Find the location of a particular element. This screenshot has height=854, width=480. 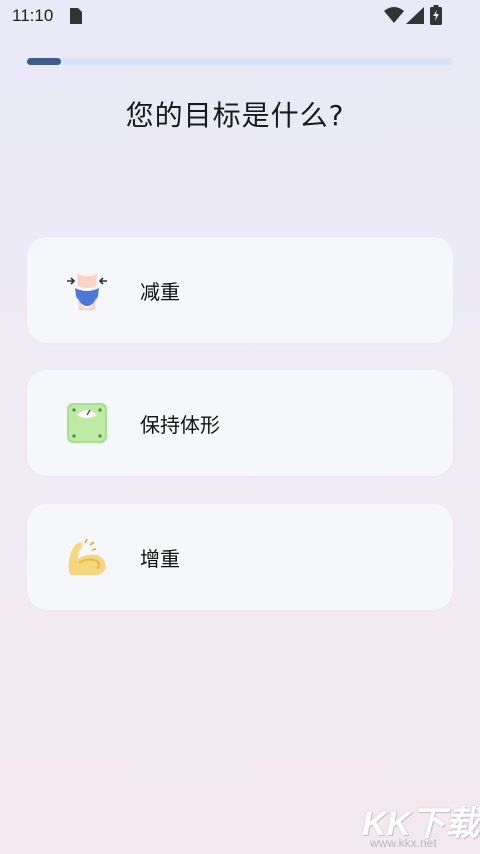

sim-card-icon is located at coordinates (76, 16).